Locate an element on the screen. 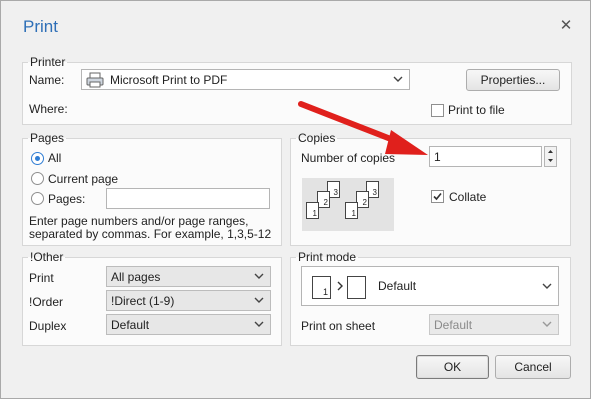  other-order-label: !Order is located at coordinates (46, 302).